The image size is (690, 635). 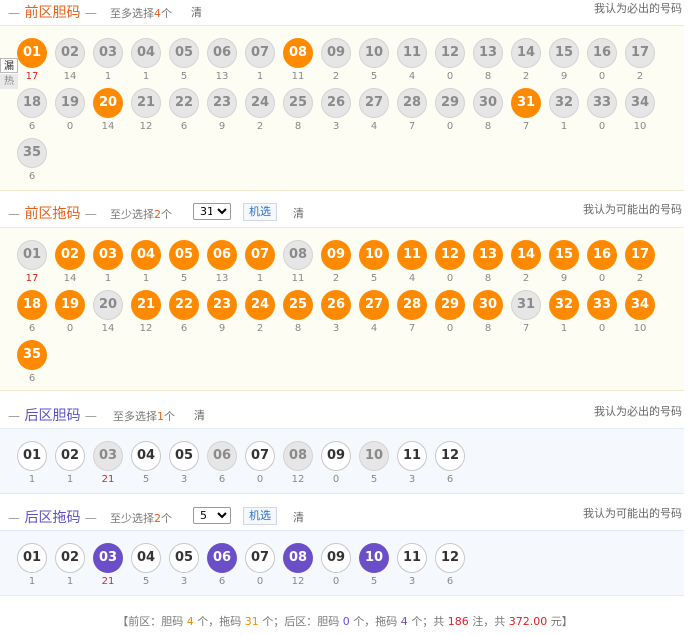 What do you see at coordinates (260, 212) in the screenshot?
I see `front-tuo-random-button: 机选` at bounding box center [260, 212].